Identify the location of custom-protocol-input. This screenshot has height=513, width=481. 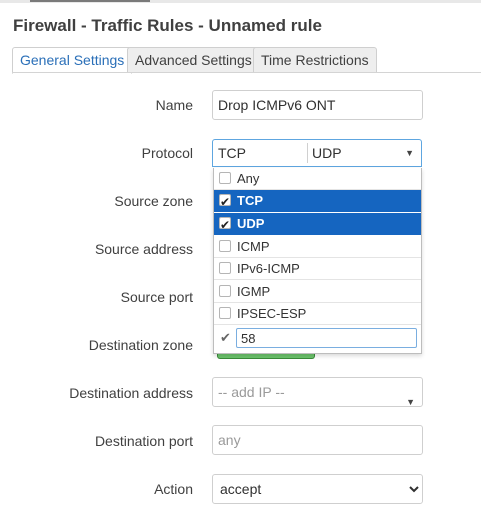
(326, 338).